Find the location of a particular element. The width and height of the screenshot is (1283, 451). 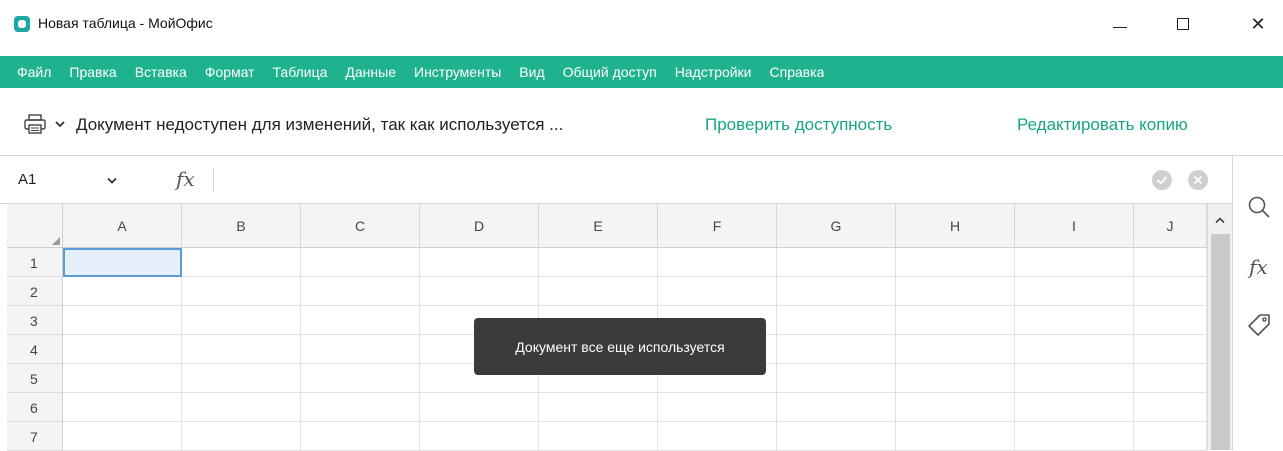

menu-item: Файл is located at coordinates (34, 72).